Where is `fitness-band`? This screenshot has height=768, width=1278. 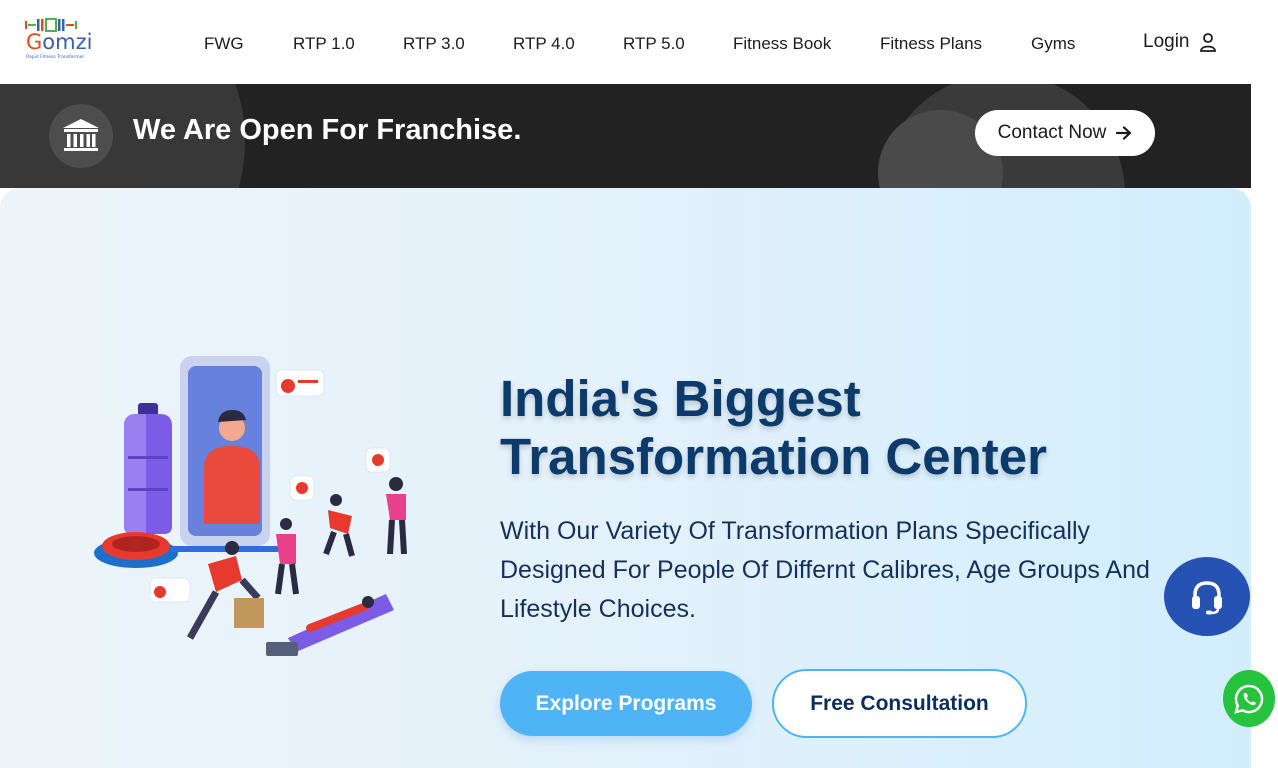 fitness-band is located at coordinates (136, 550).